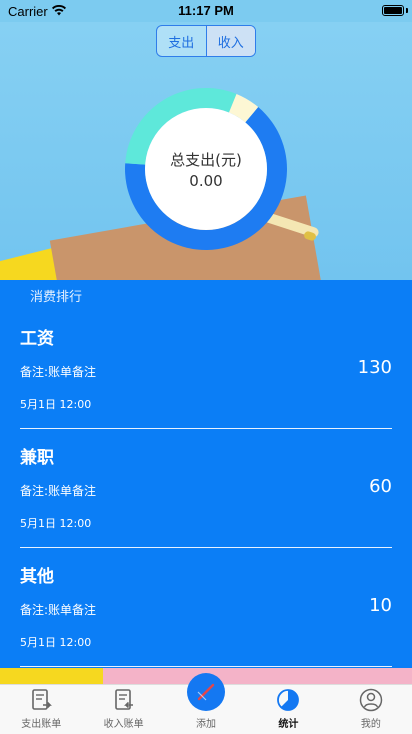 The image size is (412, 734). I want to click on record-item: 其他 备注:账单备注 10 5月1日 12:00, so click(206, 607).